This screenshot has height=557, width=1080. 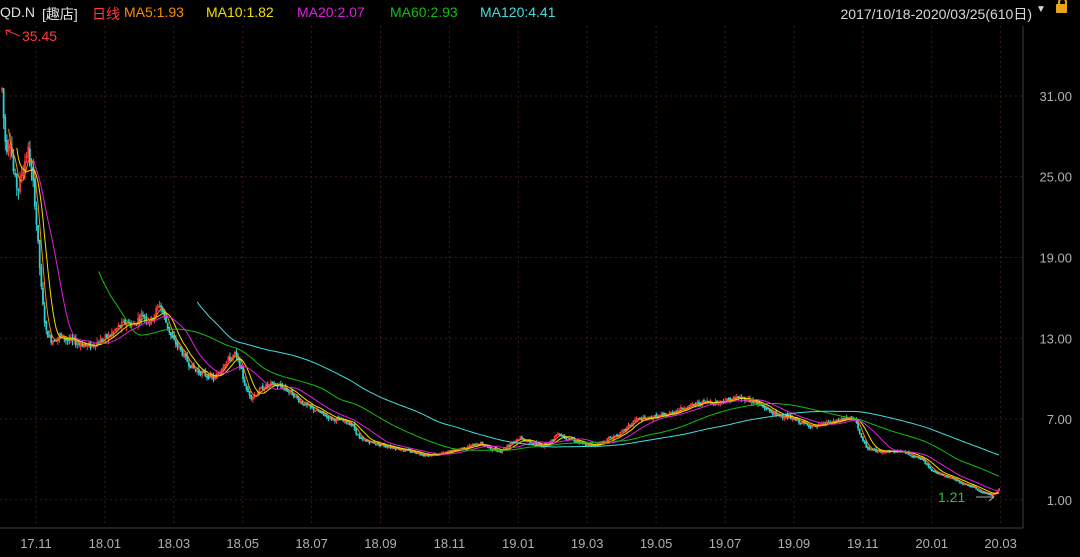 What do you see at coordinates (106, 14) in the screenshot?
I see `period-label: 日线` at bounding box center [106, 14].